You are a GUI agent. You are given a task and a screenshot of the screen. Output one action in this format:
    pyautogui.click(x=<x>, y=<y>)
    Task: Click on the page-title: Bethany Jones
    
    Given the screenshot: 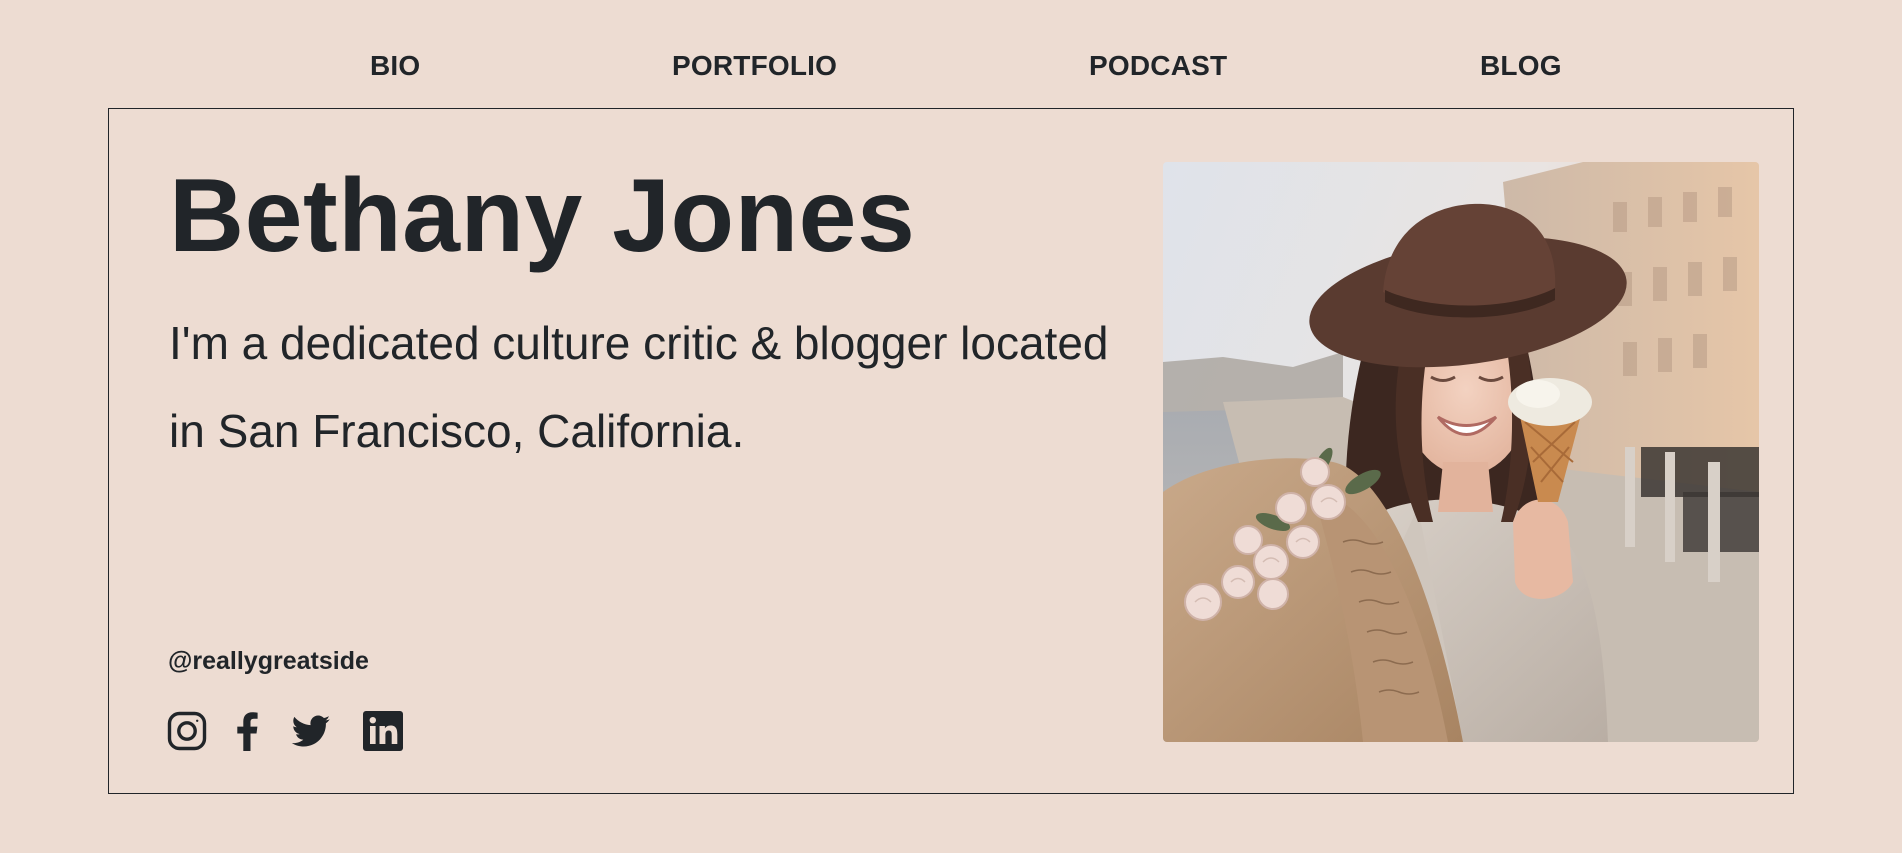 What is the action you would take?
    pyautogui.click(x=542, y=216)
    